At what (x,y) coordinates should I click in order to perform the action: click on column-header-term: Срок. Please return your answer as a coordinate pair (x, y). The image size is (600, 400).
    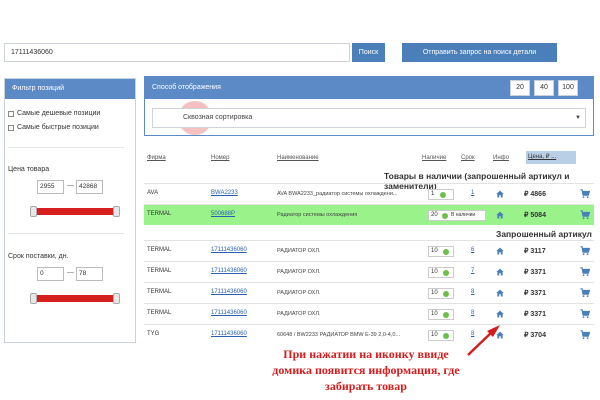
    Looking at the image, I should click on (468, 158).